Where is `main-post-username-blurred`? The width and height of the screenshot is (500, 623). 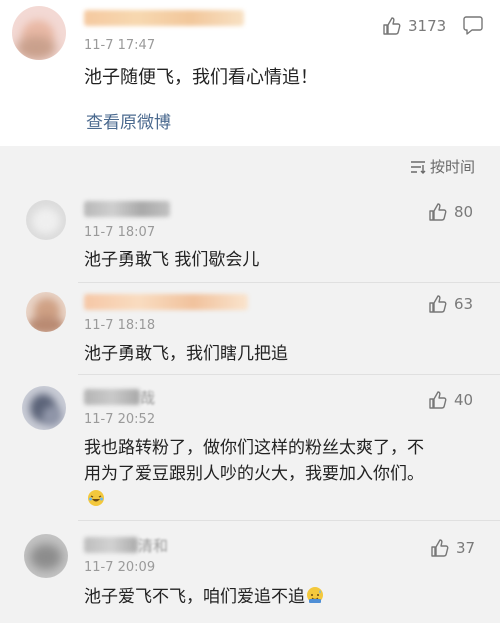 main-post-username-blurred is located at coordinates (164, 18).